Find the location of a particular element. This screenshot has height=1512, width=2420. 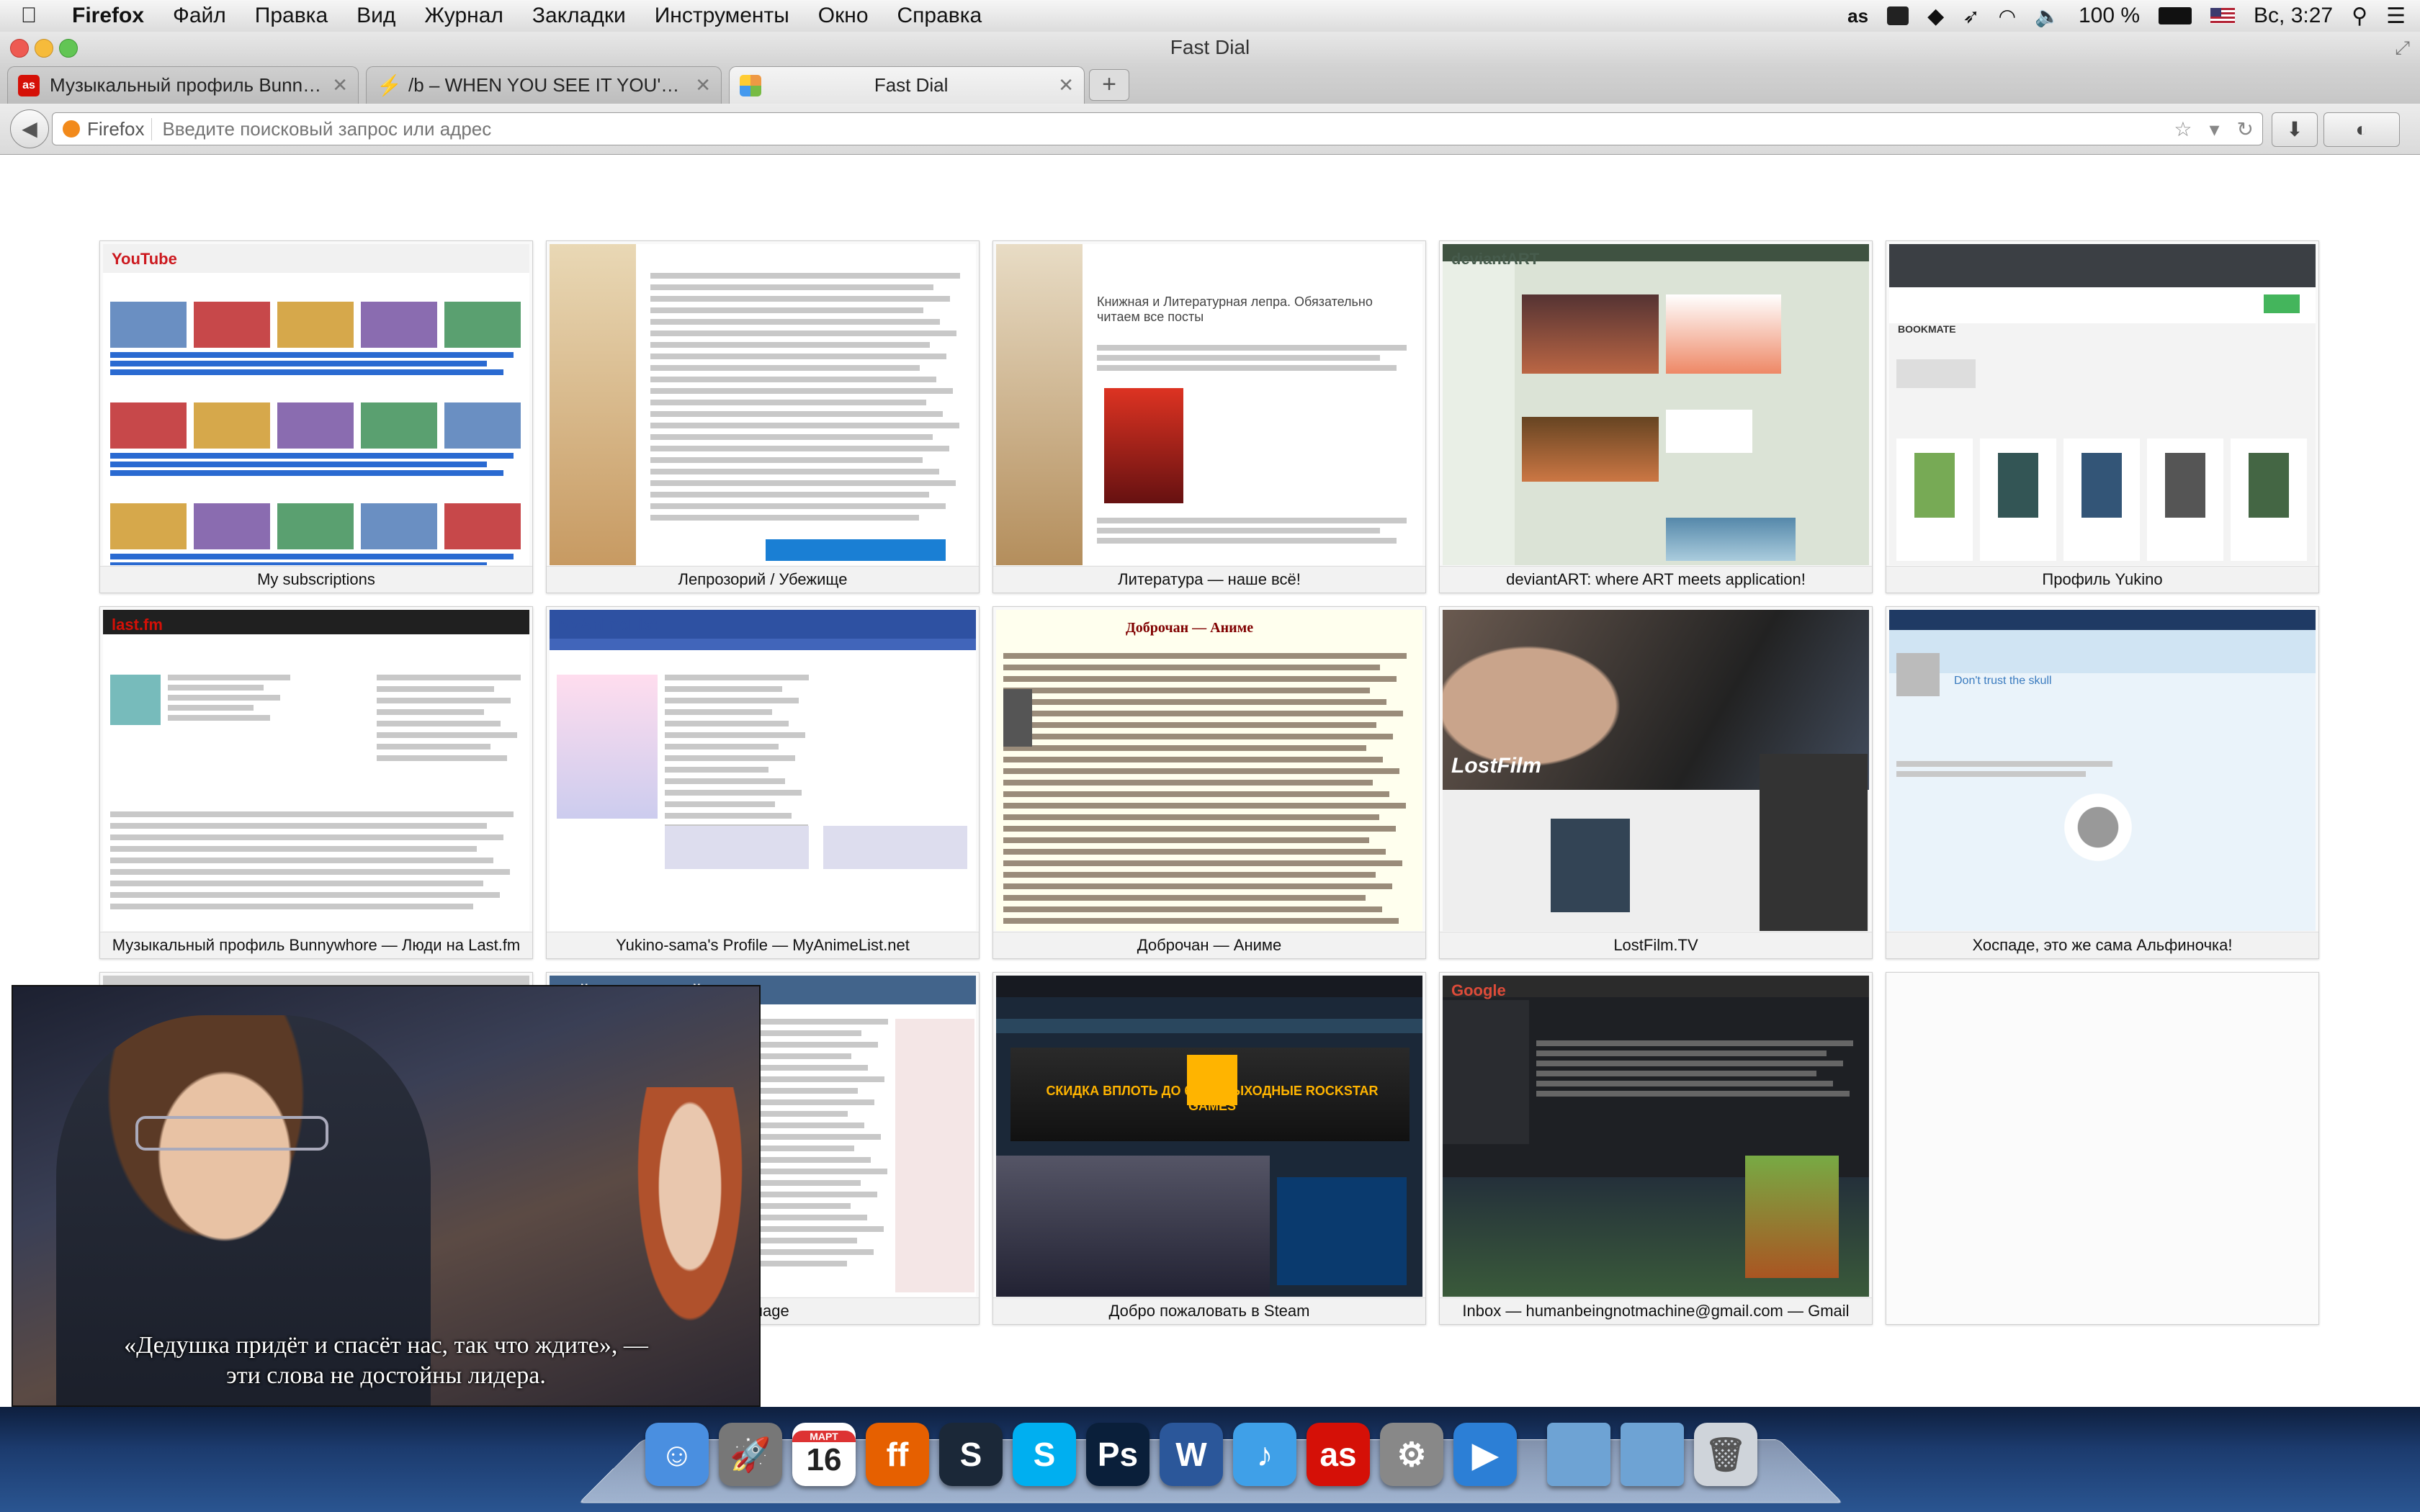

stats is located at coordinates (737, 847).